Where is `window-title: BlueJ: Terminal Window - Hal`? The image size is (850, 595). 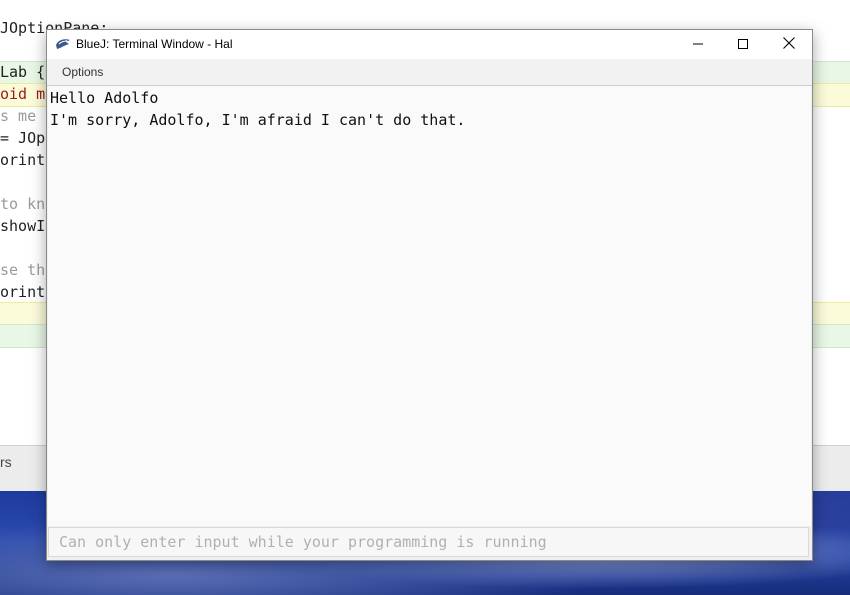 window-title: BlueJ: Terminal Window - Hal is located at coordinates (154, 44).